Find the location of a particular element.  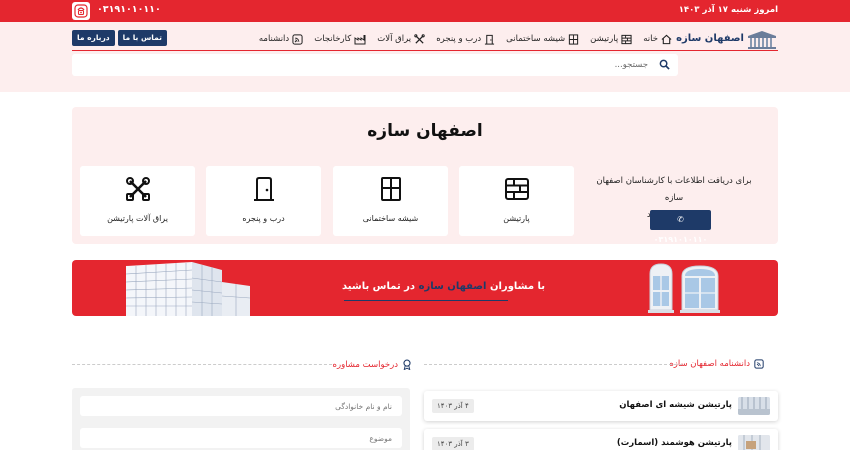

consult-banner: با مشاوران اصفهان سازه در تماس باشید is located at coordinates (425, 288).